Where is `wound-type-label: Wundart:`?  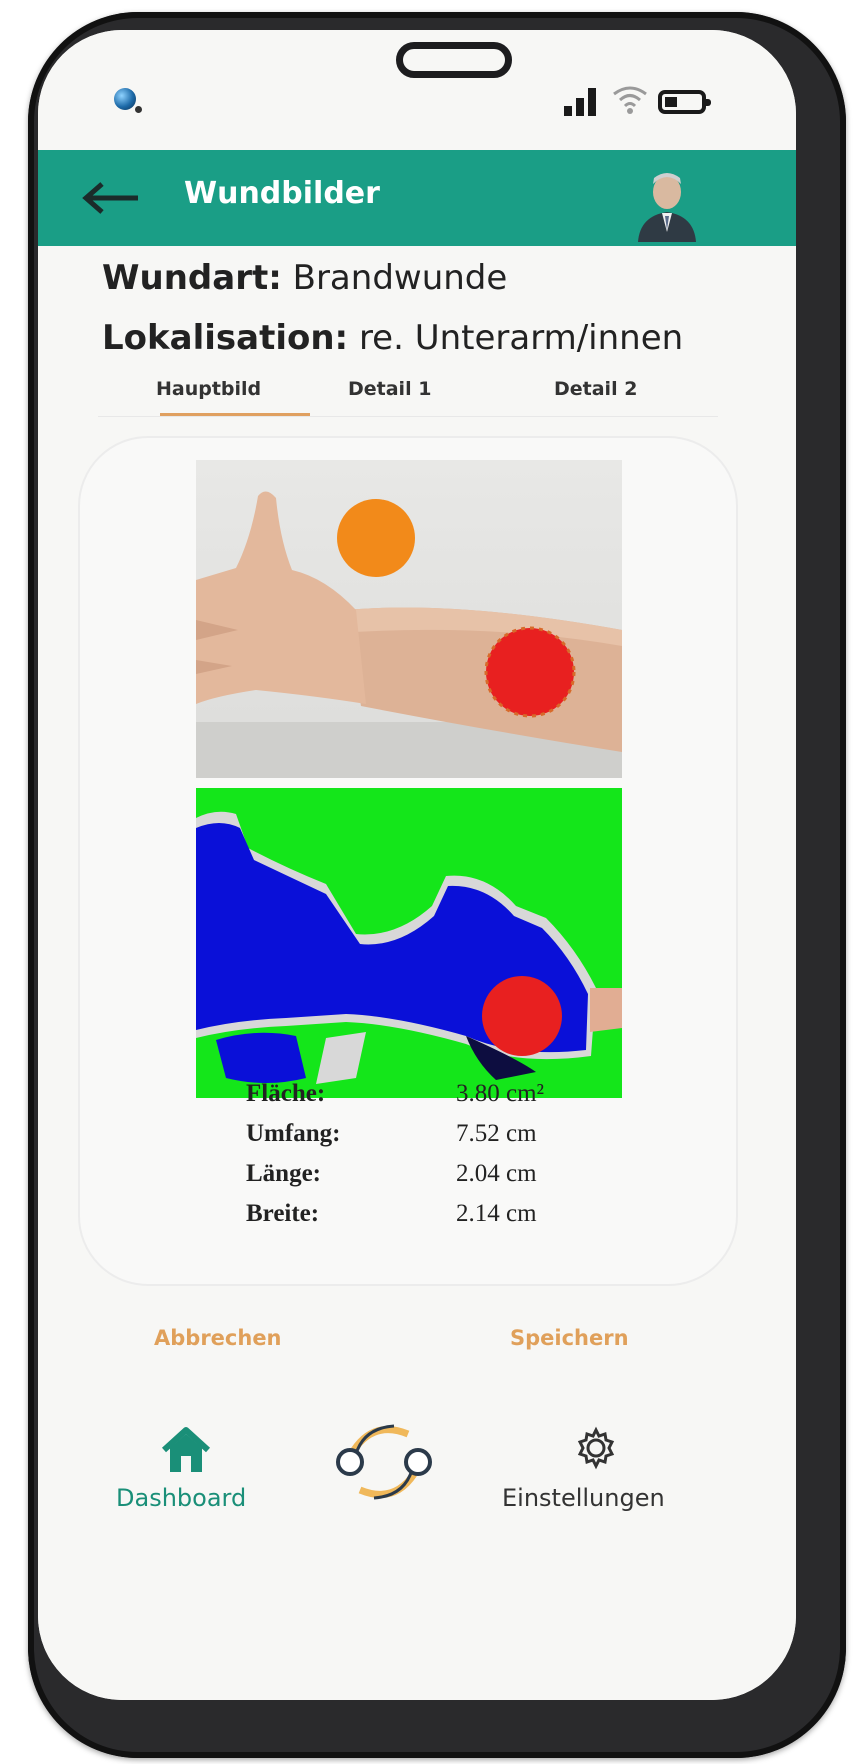 wound-type-label: Wundart: is located at coordinates (192, 278).